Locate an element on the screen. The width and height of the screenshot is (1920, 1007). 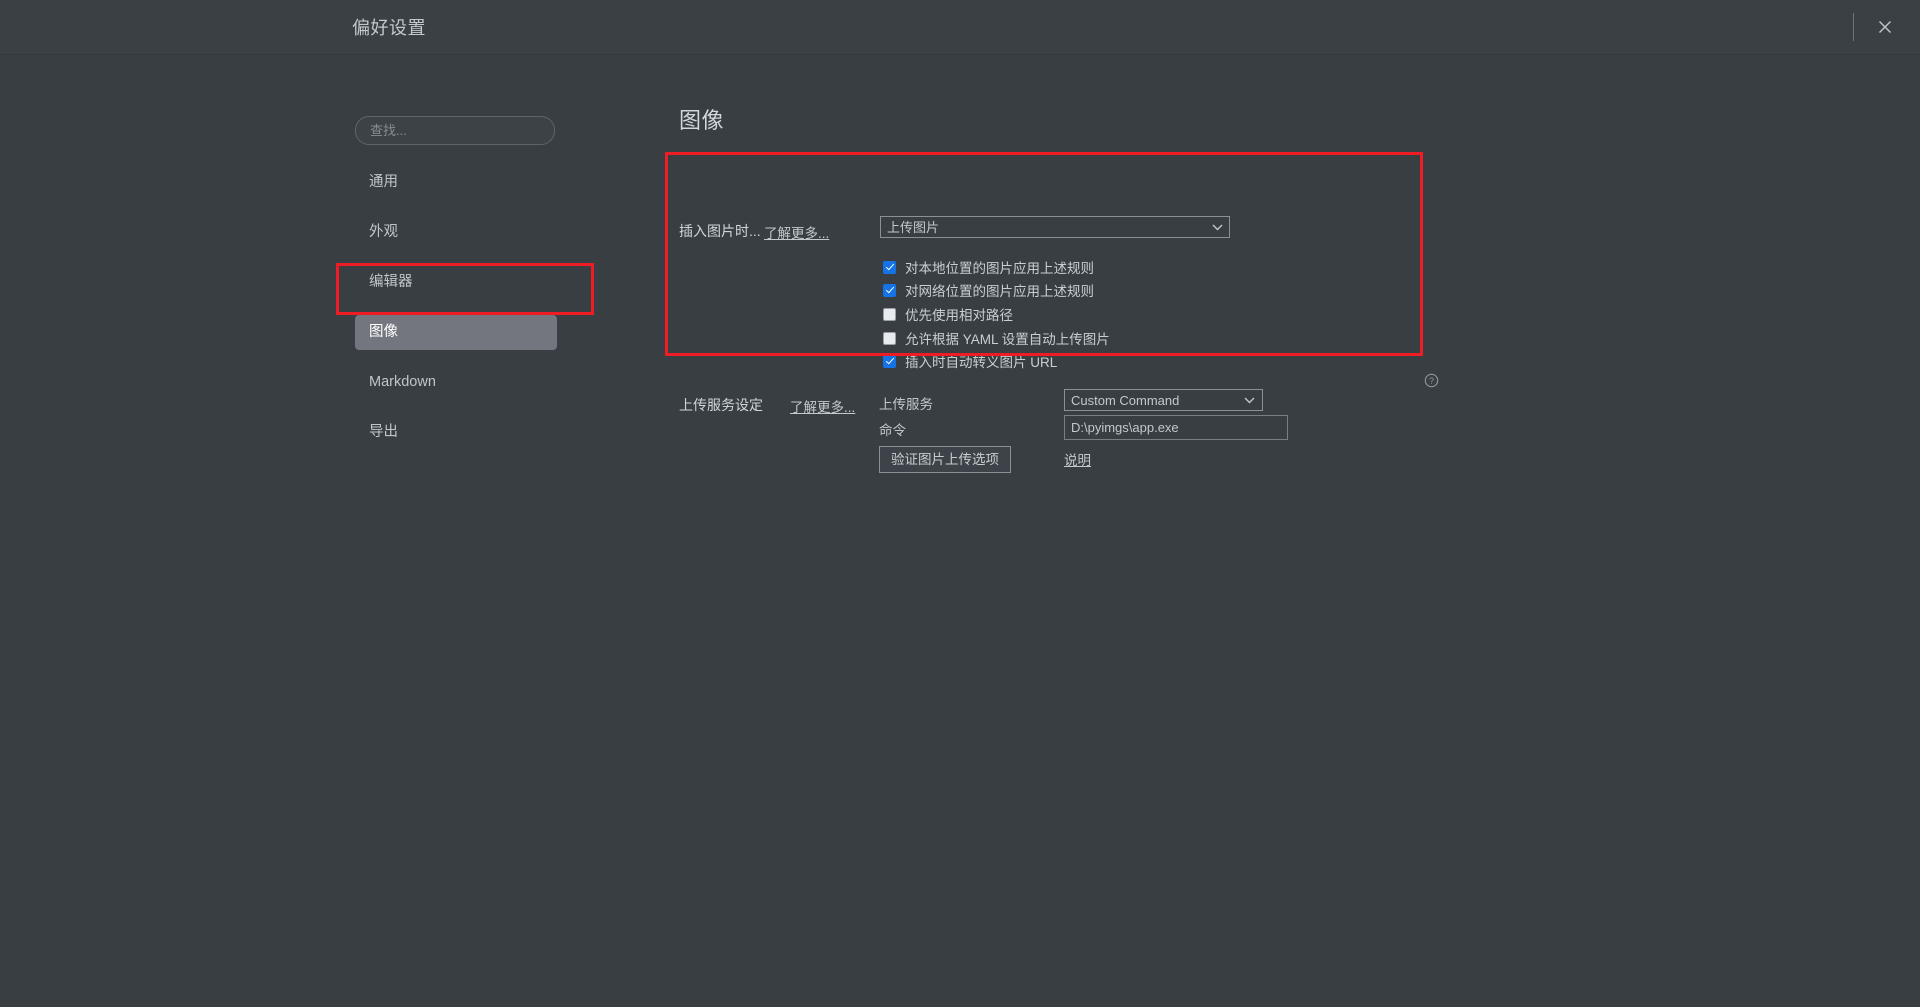
close-icon is located at coordinates (1885, 27).